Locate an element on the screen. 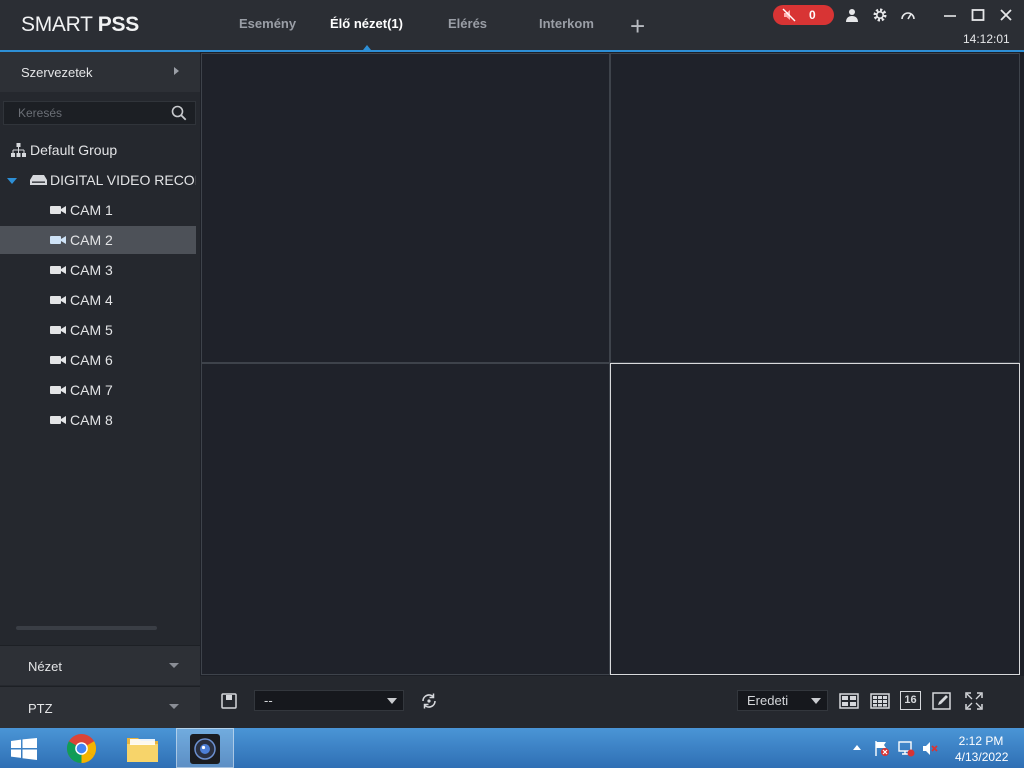  tree-camera-item: CAM 7 is located at coordinates (98, 390).